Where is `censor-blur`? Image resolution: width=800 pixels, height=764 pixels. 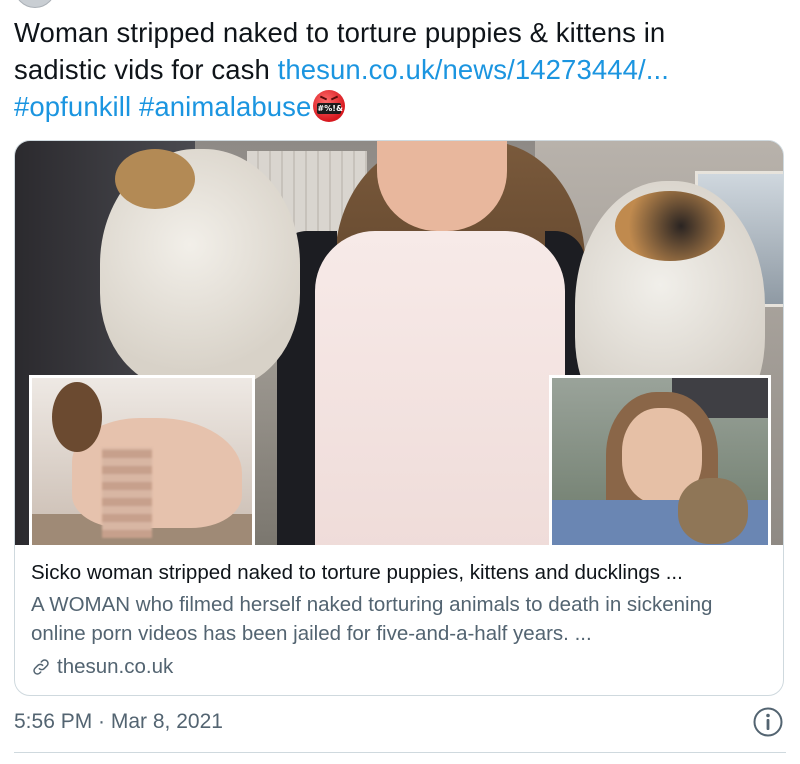
censor-blur is located at coordinates (127, 493).